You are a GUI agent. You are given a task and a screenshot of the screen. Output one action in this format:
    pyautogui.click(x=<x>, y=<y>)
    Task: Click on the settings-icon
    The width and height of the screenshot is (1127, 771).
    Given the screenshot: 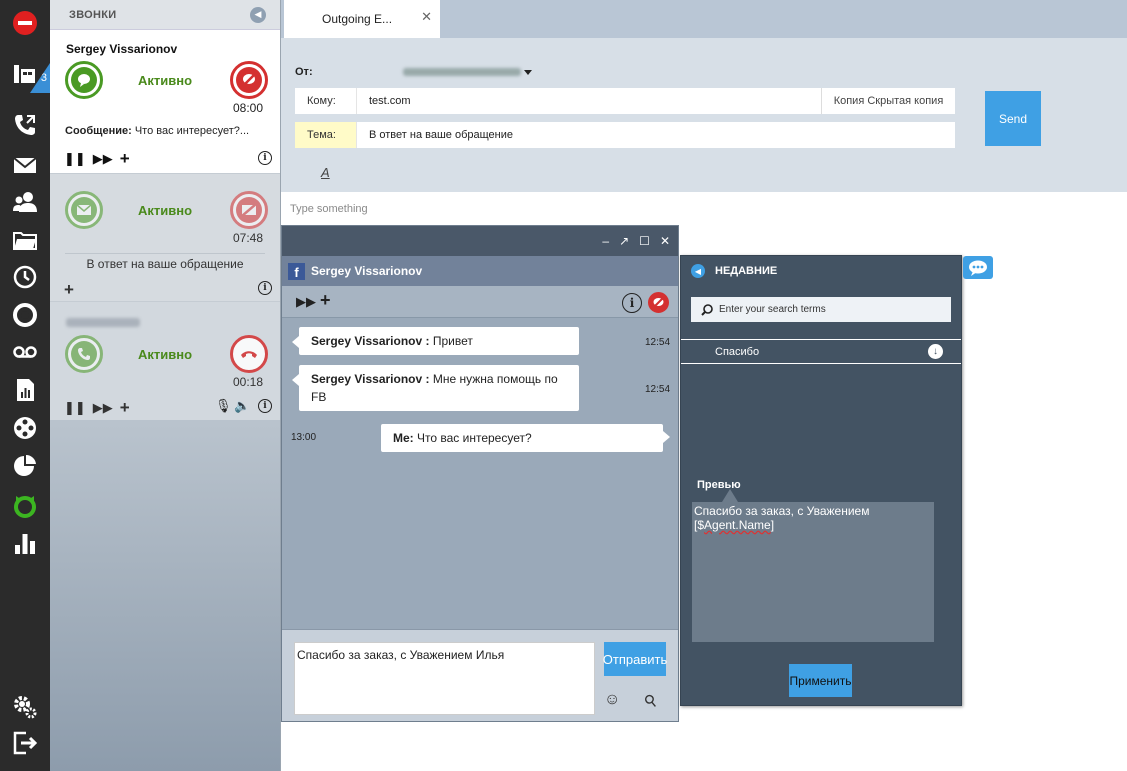 What is the action you would take?
    pyautogui.click(x=25, y=706)
    